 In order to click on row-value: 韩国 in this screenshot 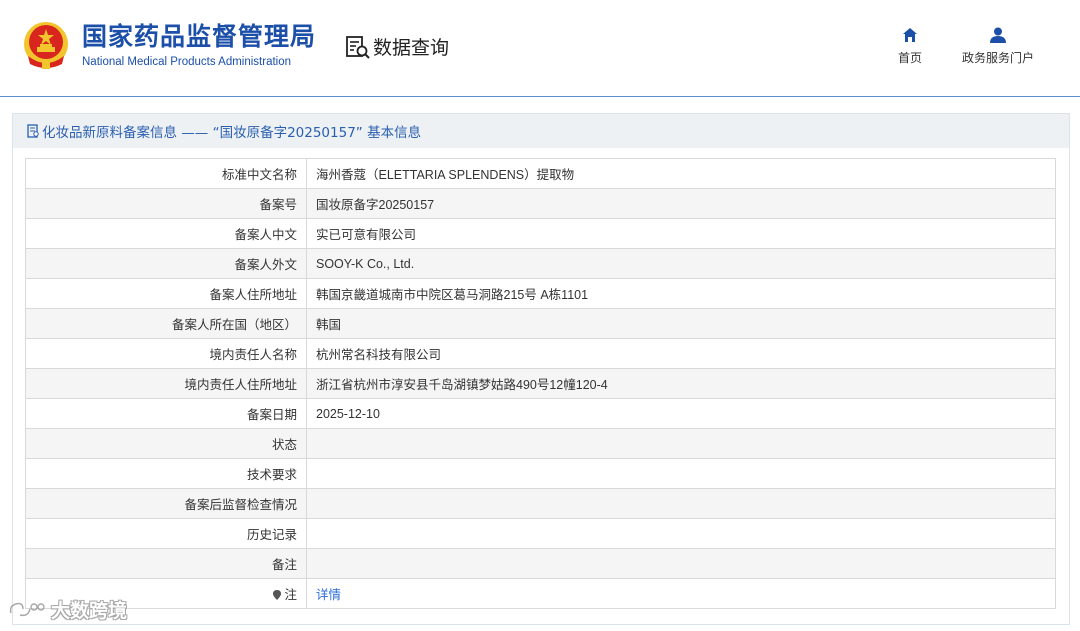, I will do `click(681, 323)`.